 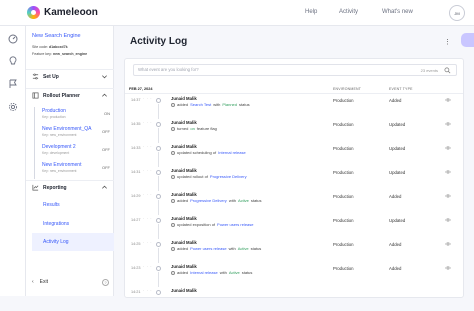 What do you see at coordinates (136, 100) in the screenshot?
I see `event-time: 14:37` at bounding box center [136, 100].